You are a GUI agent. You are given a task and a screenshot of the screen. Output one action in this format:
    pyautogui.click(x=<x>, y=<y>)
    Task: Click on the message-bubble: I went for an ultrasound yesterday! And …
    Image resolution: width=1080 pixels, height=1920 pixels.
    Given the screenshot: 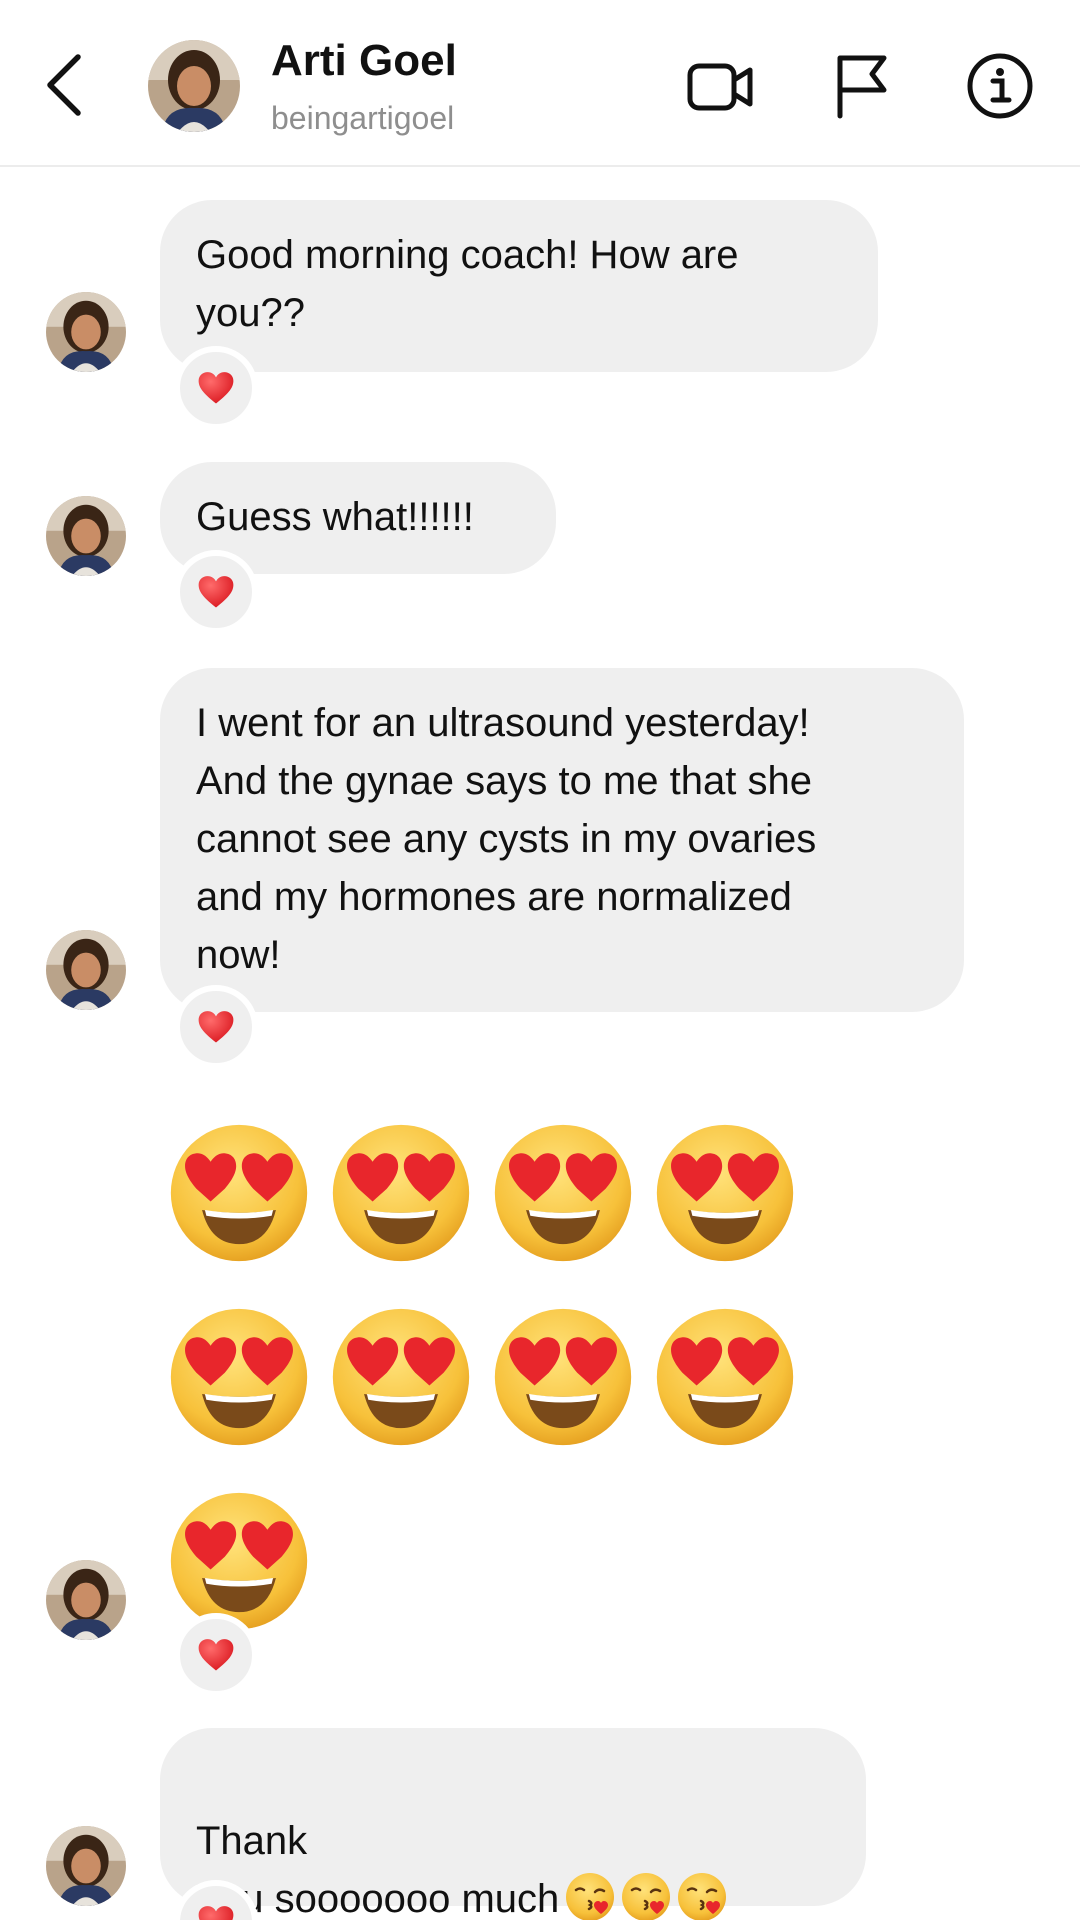 What is the action you would take?
    pyautogui.click(x=562, y=840)
    